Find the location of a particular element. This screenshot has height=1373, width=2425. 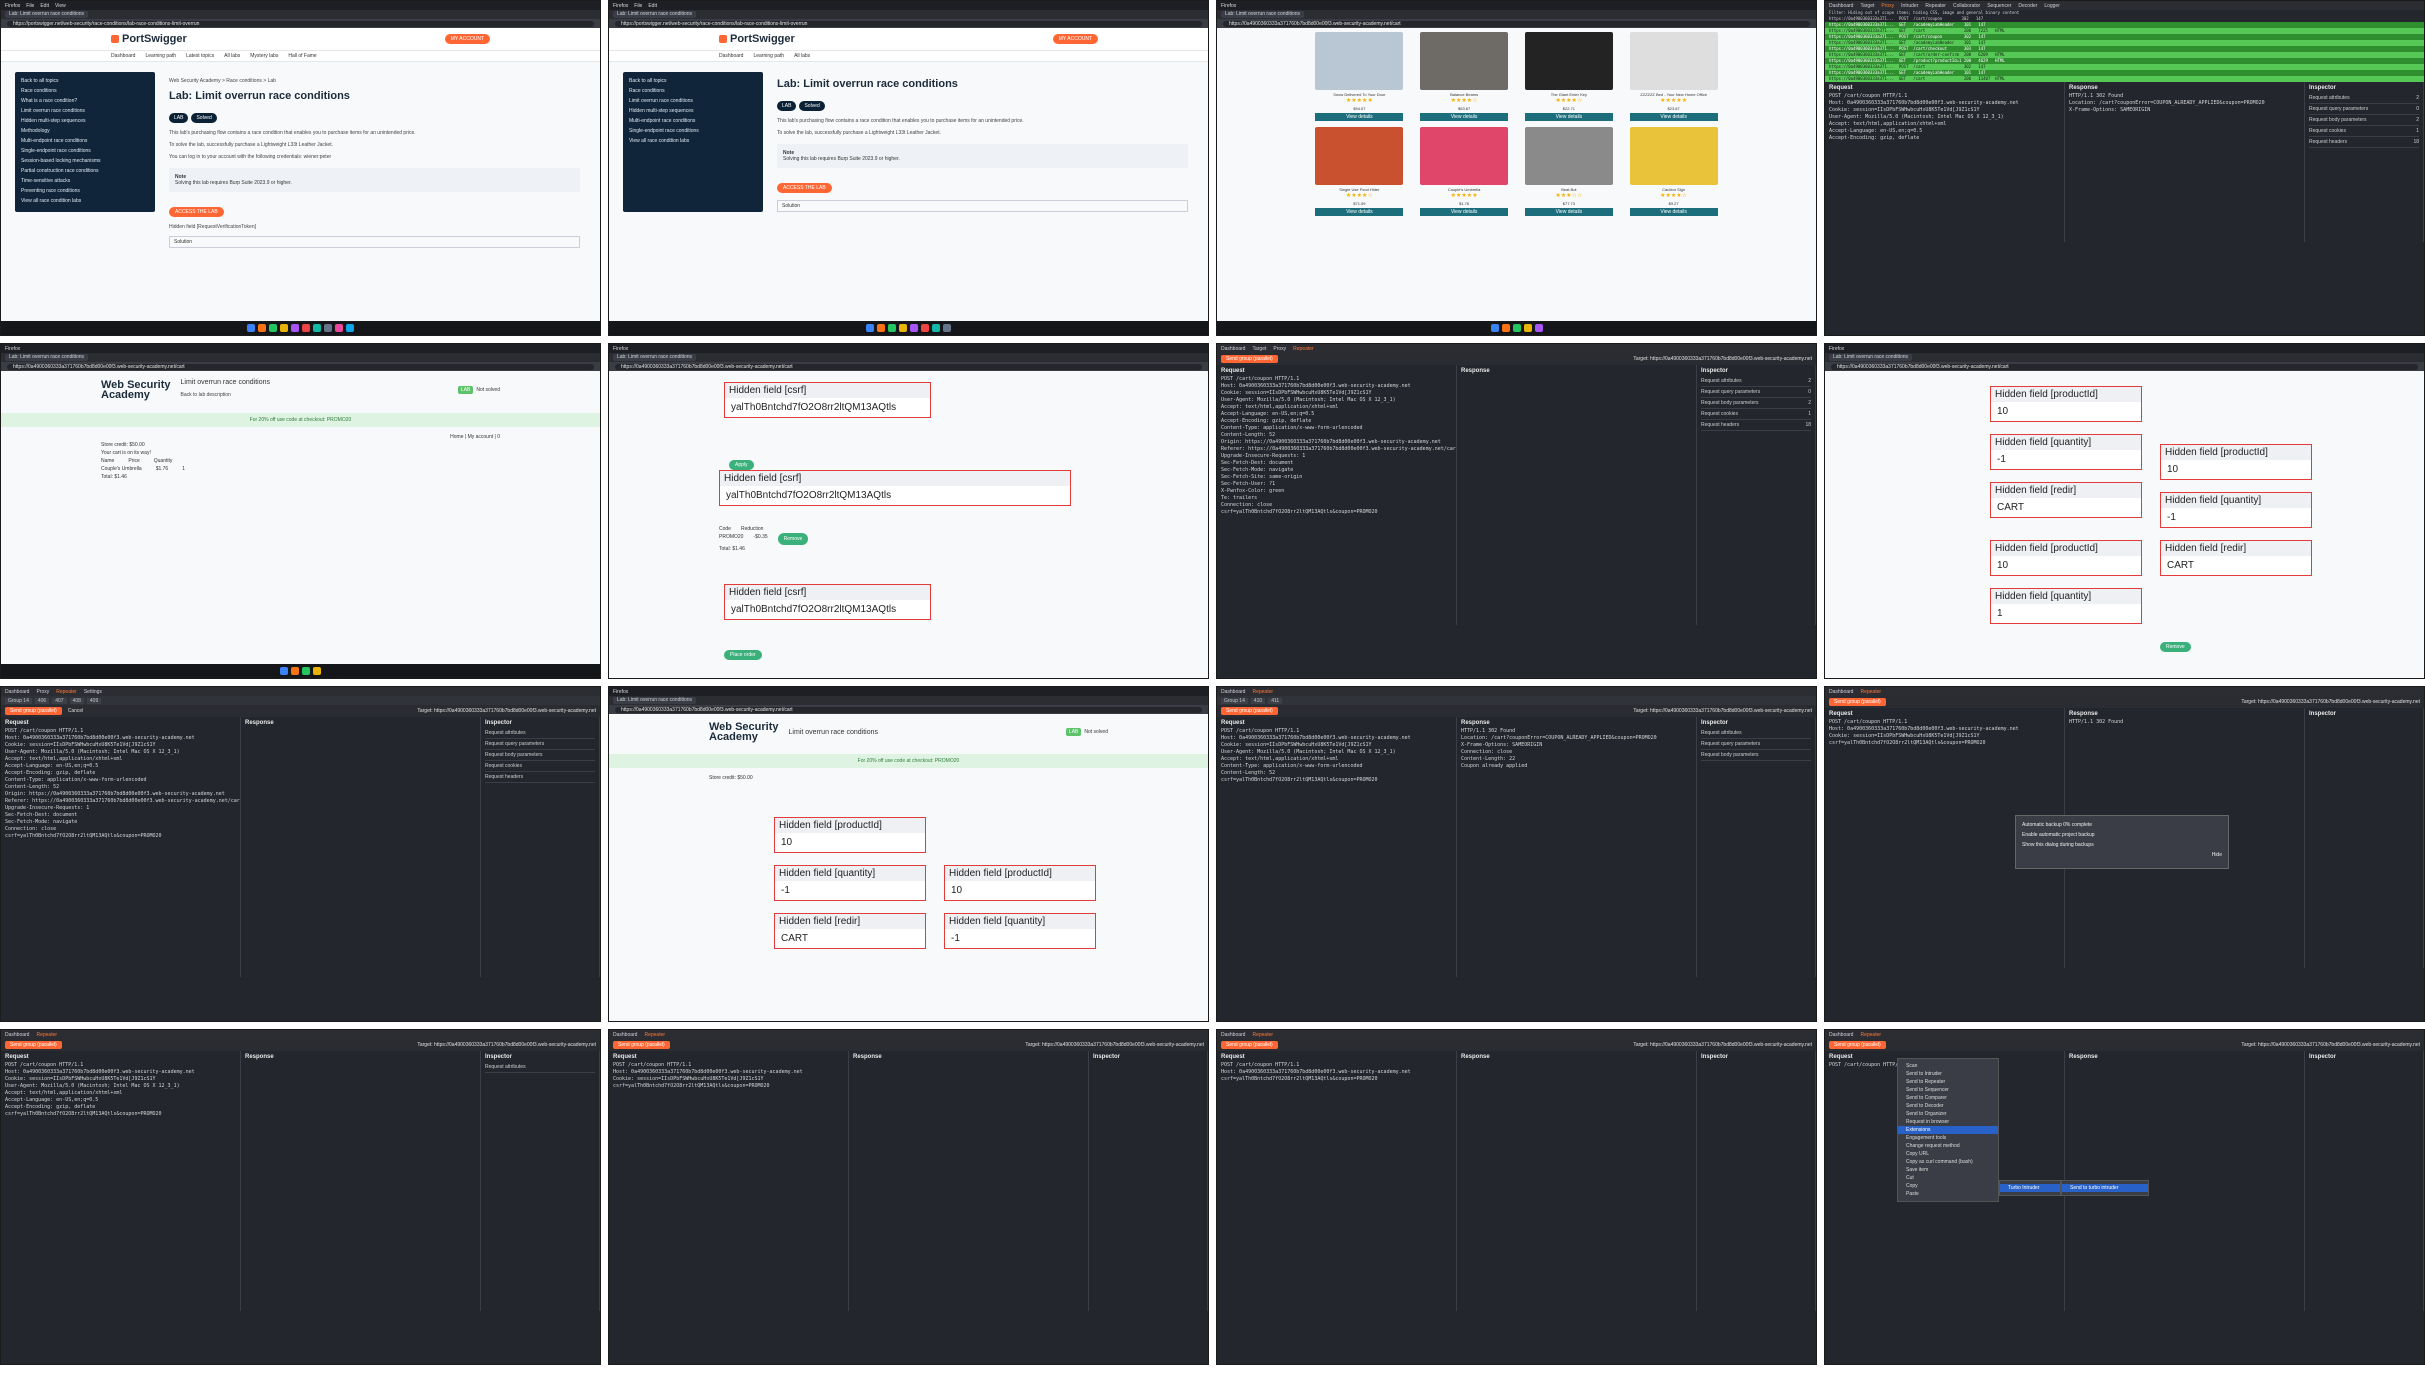

response-pane: Response is located at coordinates (361, 847).